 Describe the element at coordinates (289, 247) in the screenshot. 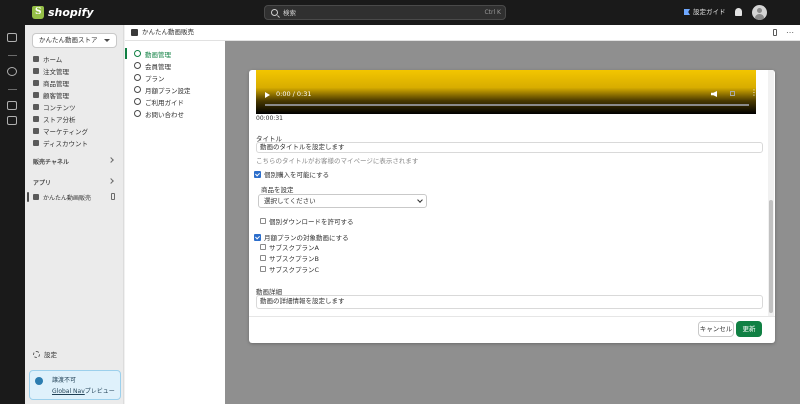

I see `plan-a-checkbox: サブスクプランA` at that location.